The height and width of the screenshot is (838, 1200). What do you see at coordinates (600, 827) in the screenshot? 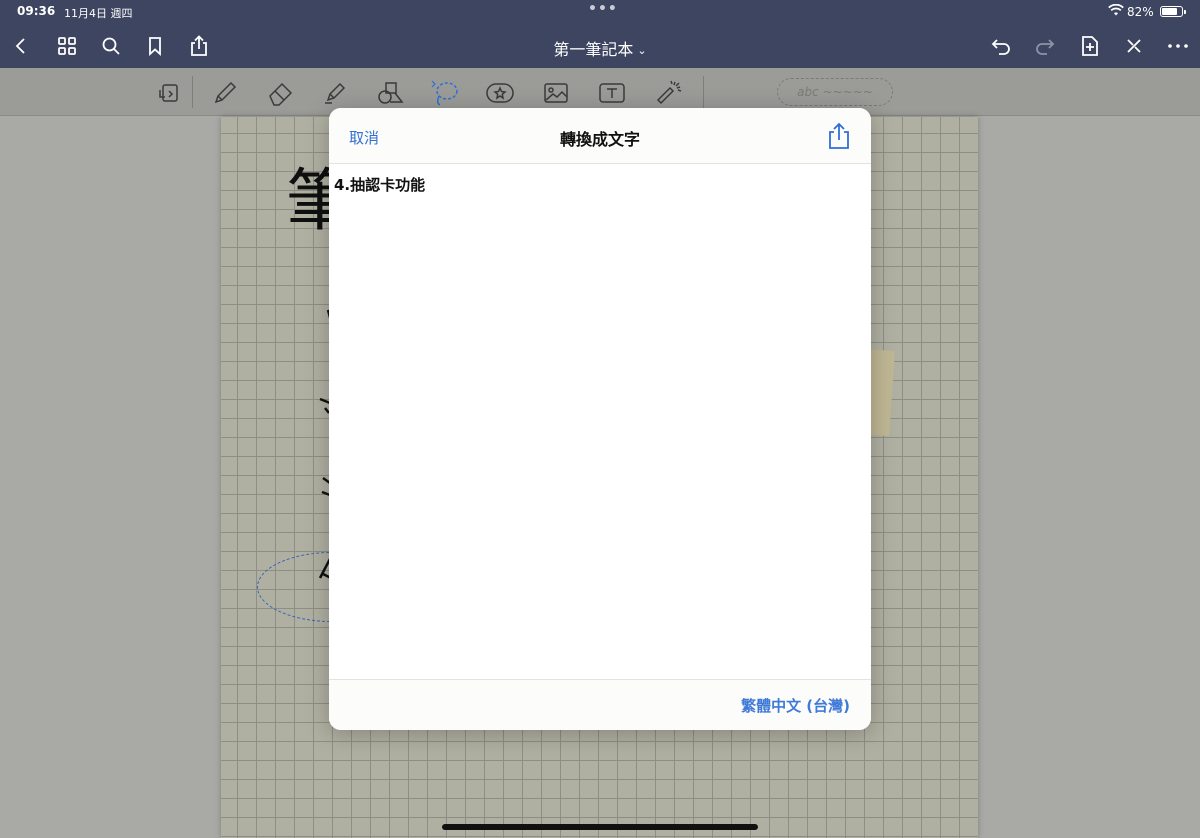
I see `home-indicator` at bounding box center [600, 827].